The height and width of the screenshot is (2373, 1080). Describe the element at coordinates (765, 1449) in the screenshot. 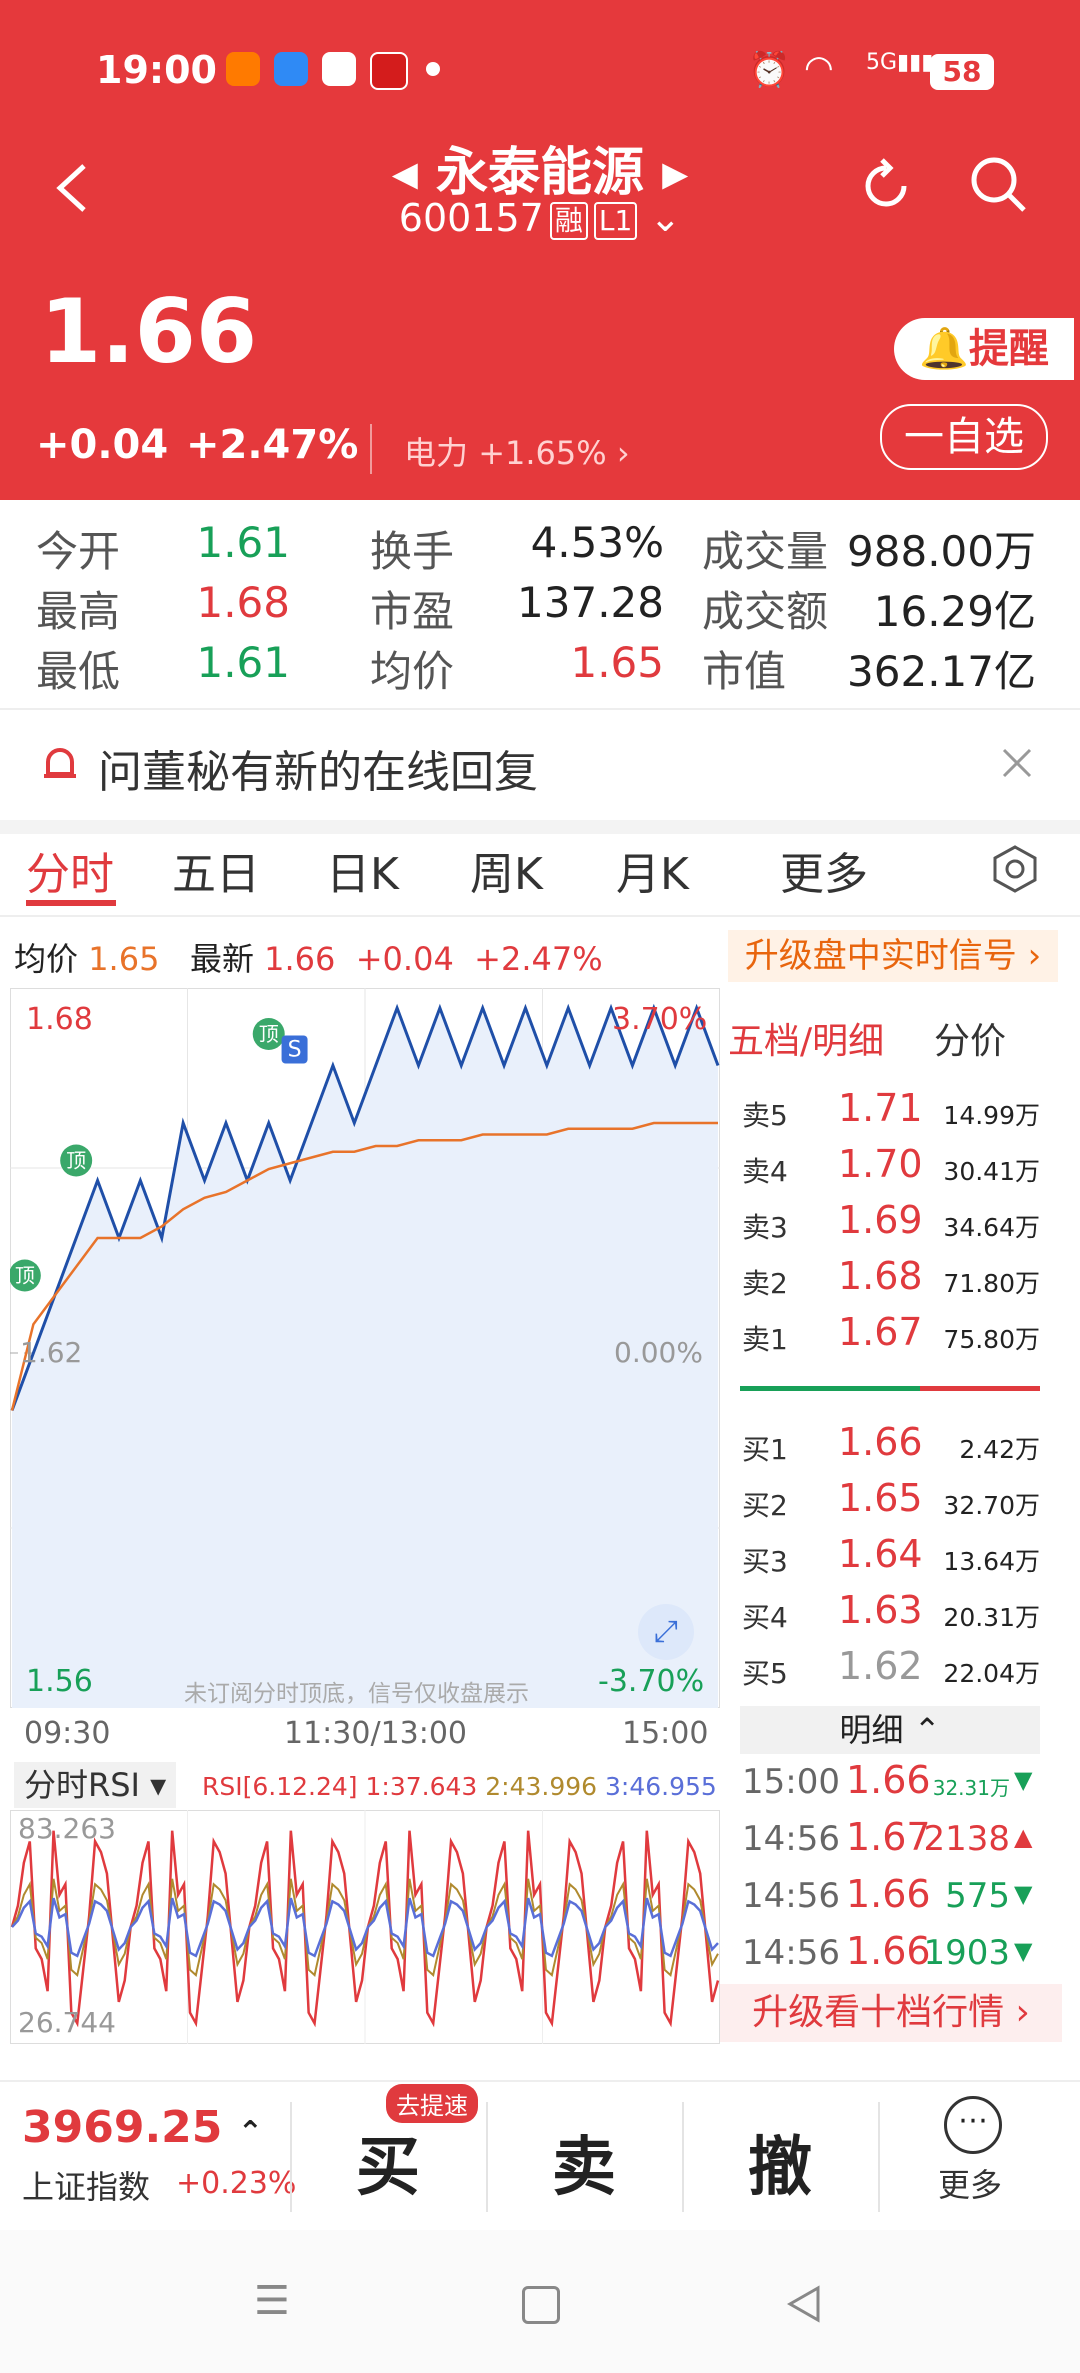

I see `ob-label: 买1` at that location.